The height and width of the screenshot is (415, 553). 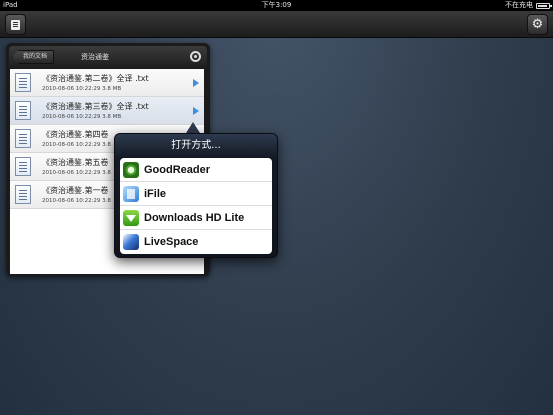 What do you see at coordinates (131, 194) in the screenshot?
I see `ifile-icon` at bounding box center [131, 194].